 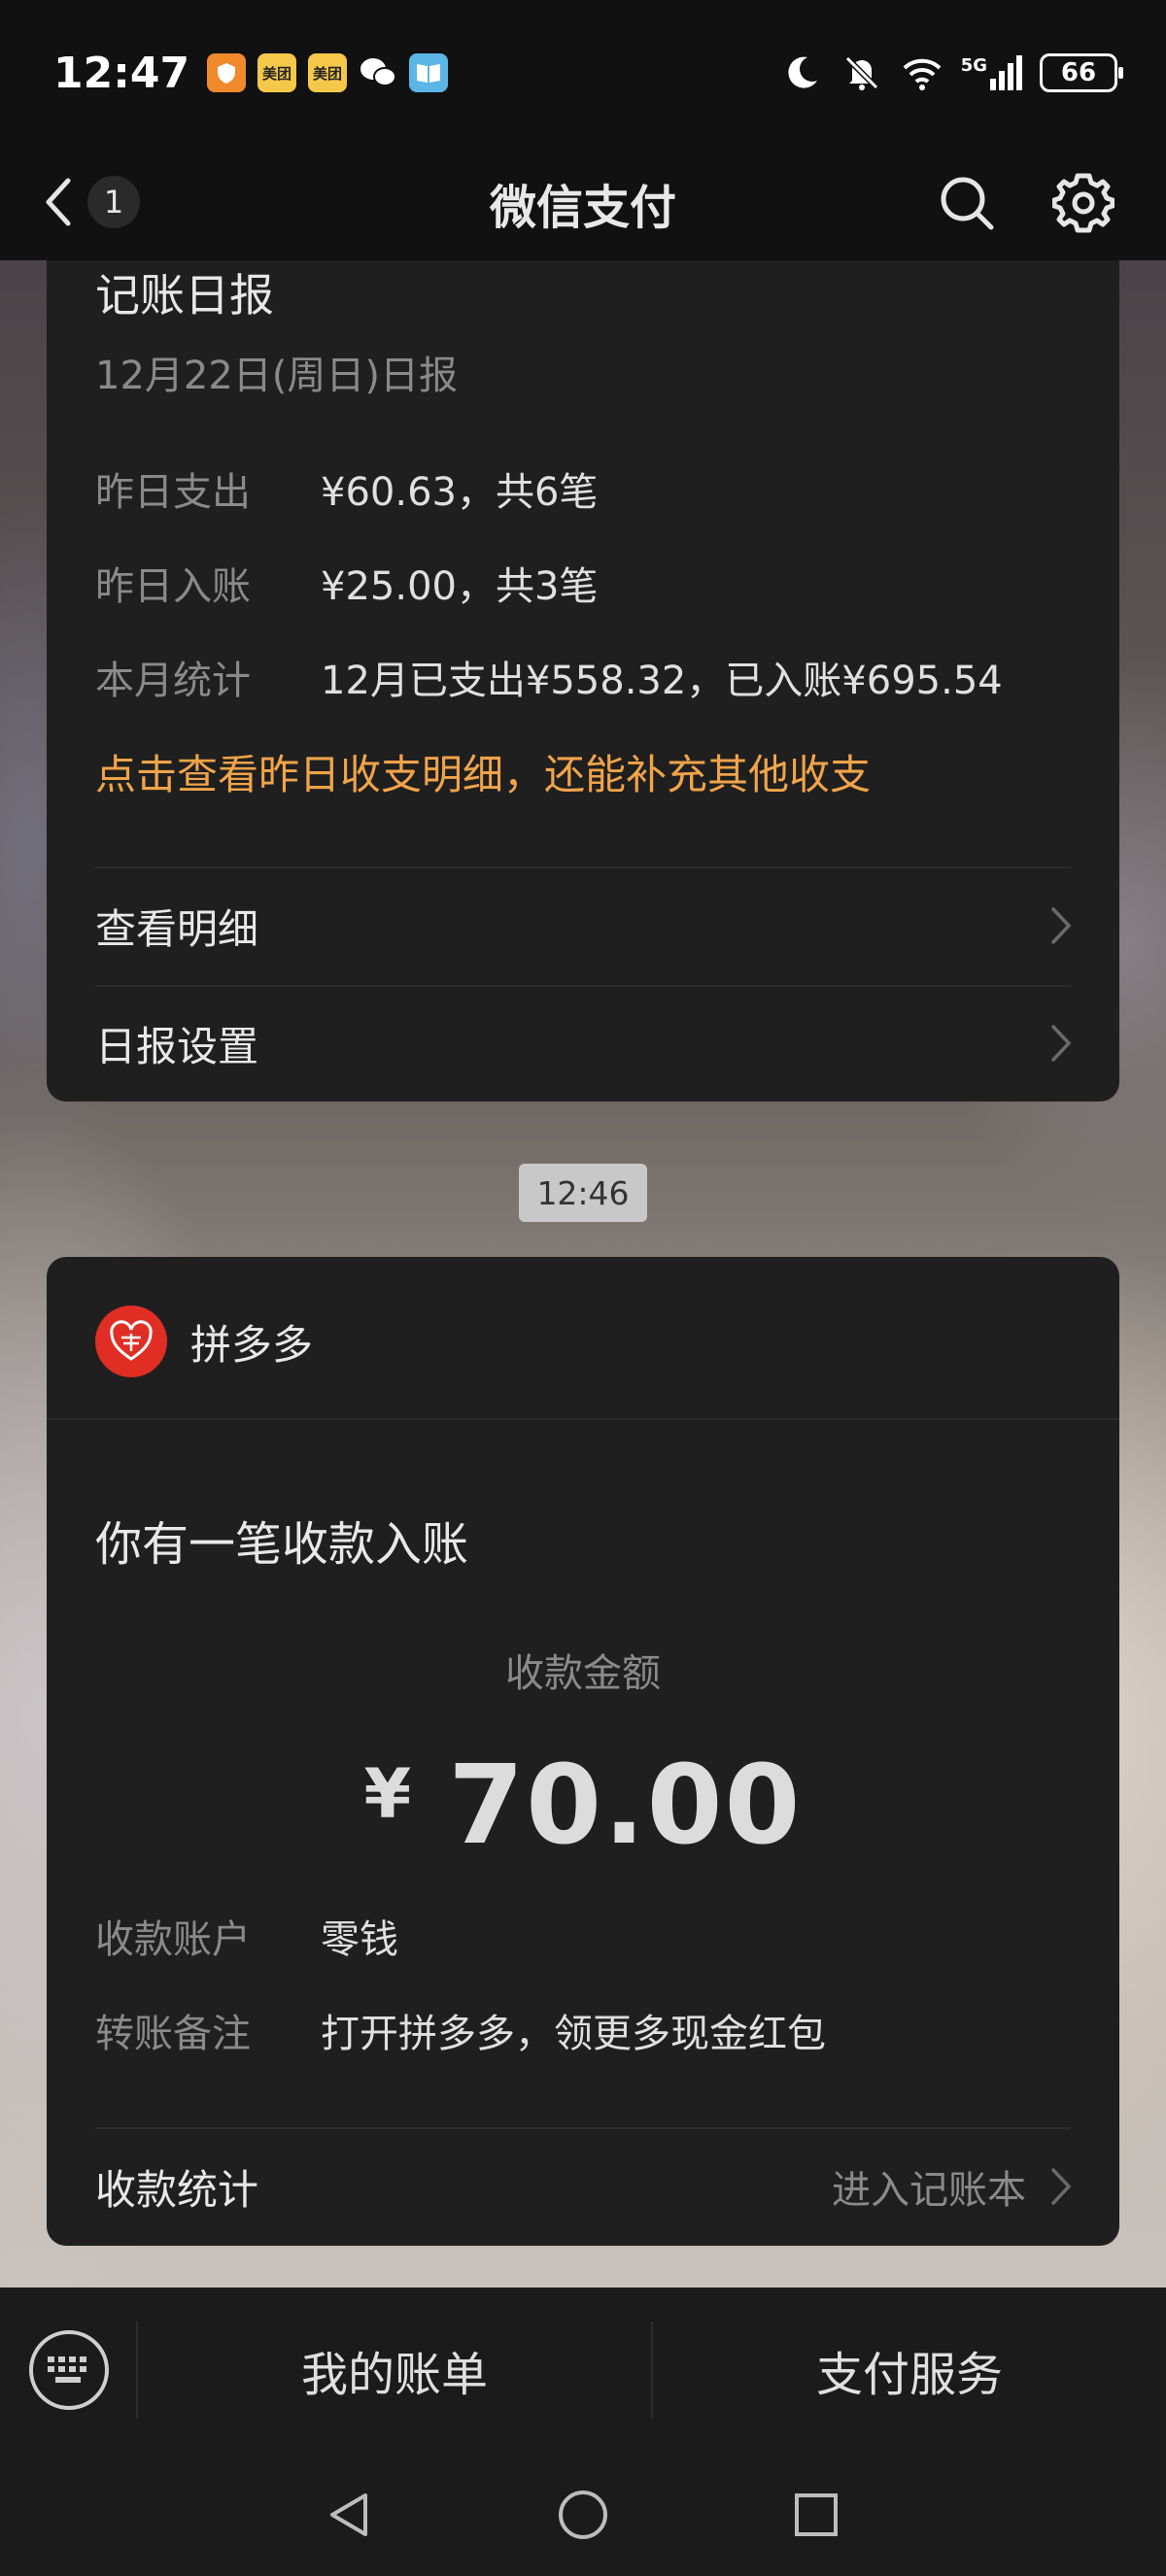 What do you see at coordinates (359, 1939) in the screenshot?
I see `row-value: 零钱` at bounding box center [359, 1939].